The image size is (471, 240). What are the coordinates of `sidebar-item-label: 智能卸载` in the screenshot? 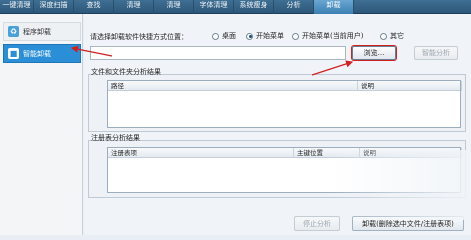 It's located at (37, 53).